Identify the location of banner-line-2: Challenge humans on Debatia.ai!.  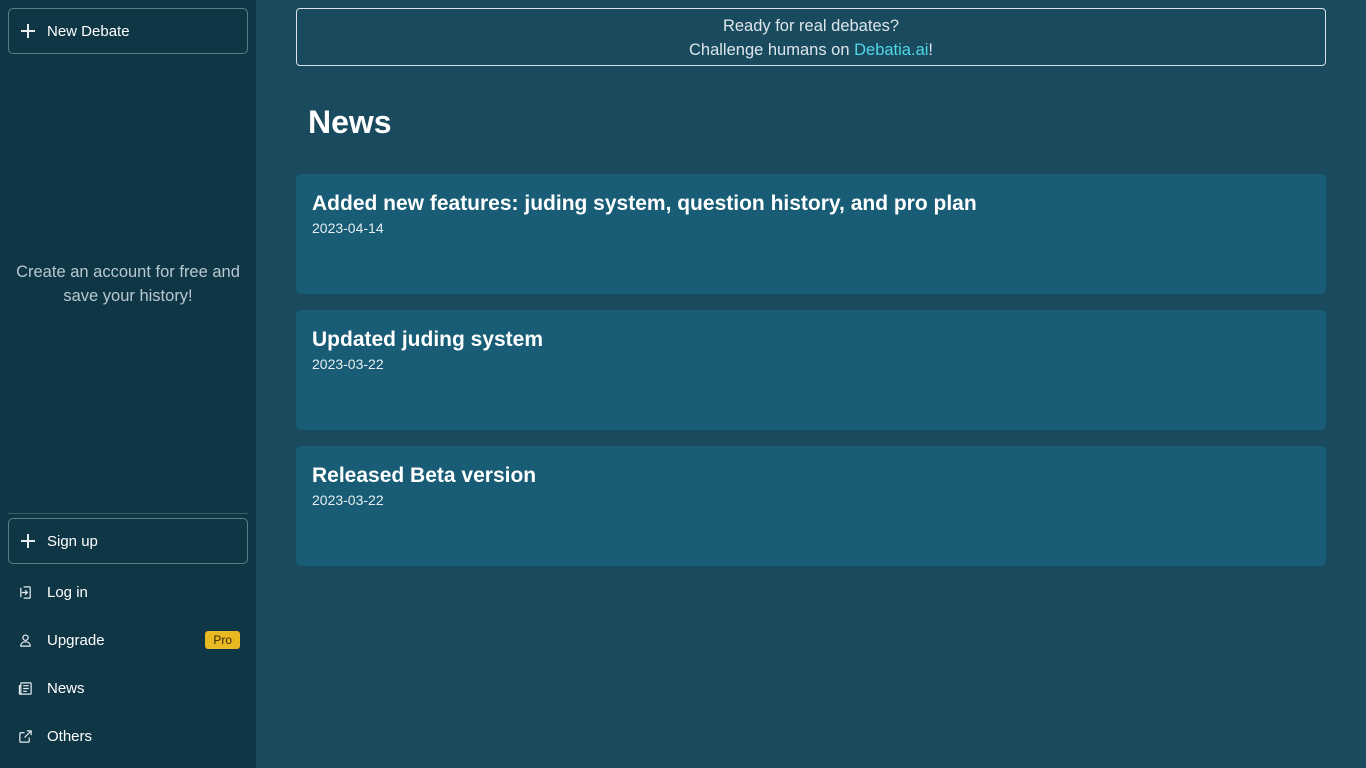
(811, 50).